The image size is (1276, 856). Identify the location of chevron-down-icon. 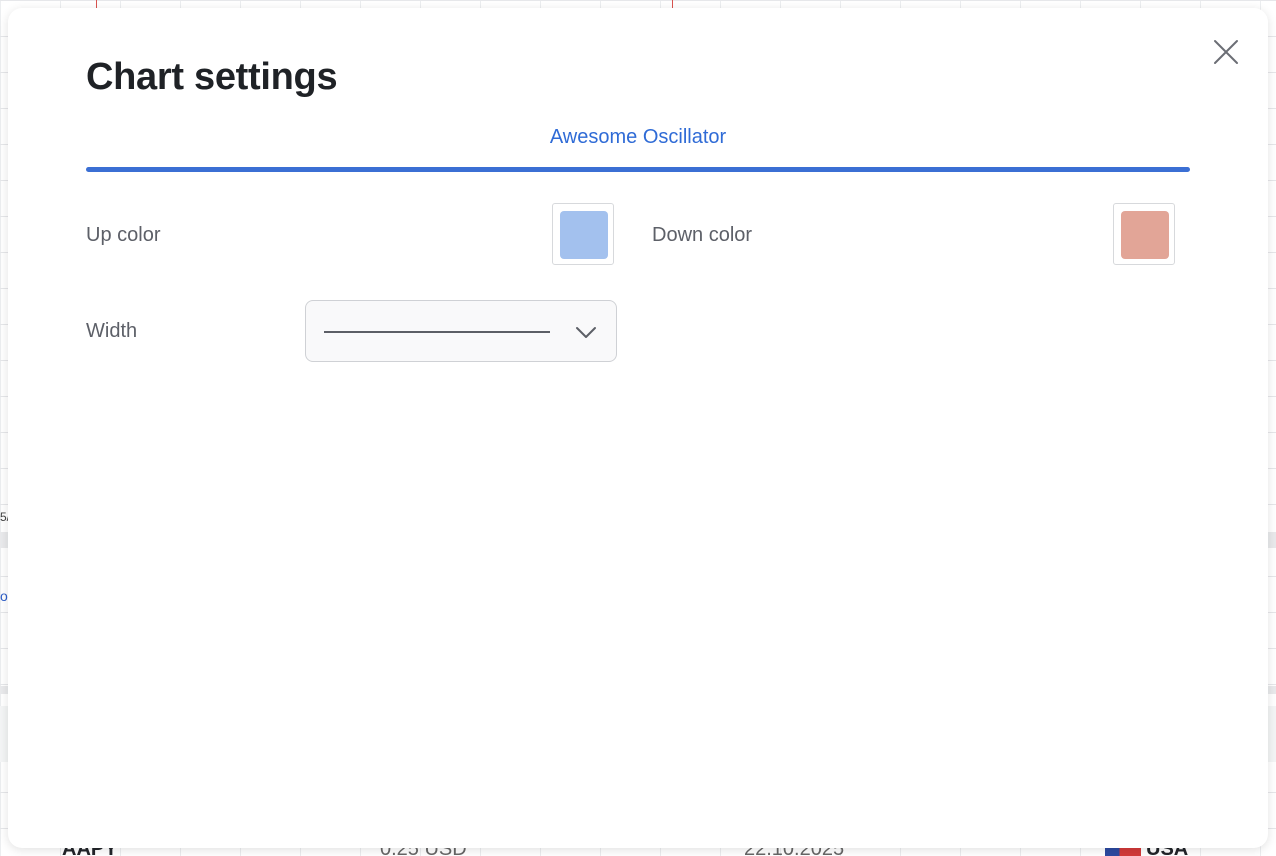
(586, 332).